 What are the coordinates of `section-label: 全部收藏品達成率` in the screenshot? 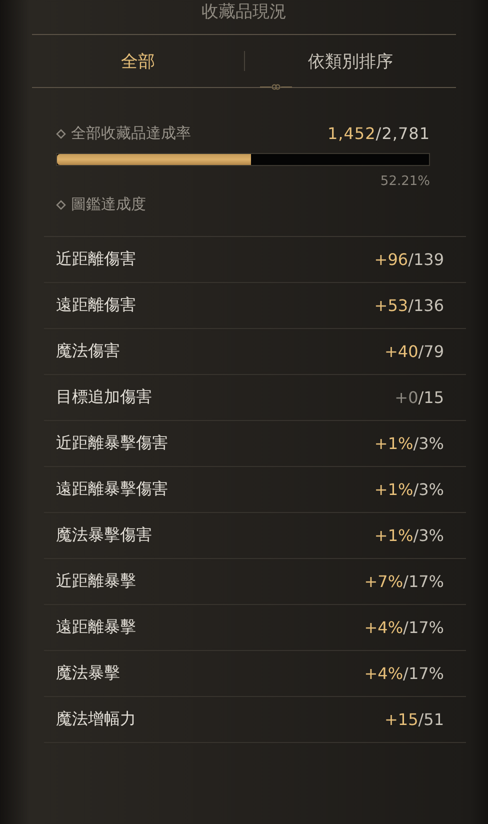 It's located at (131, 133).